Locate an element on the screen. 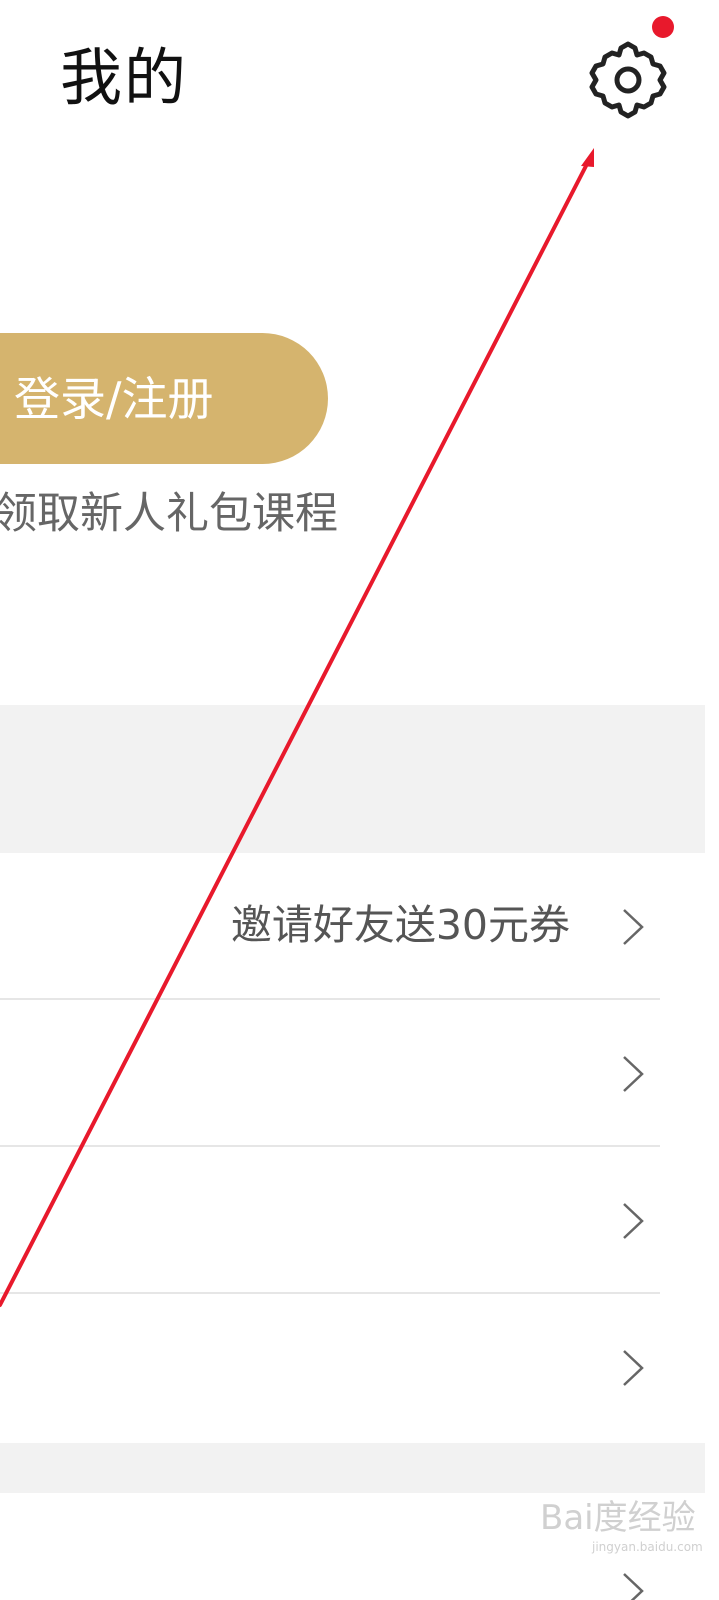 This screenshot has width=719, height=1600. baidu-jingyan-watermark: Bai度经验 jingyan.baidu.com is located at coordinates (625, 1528).